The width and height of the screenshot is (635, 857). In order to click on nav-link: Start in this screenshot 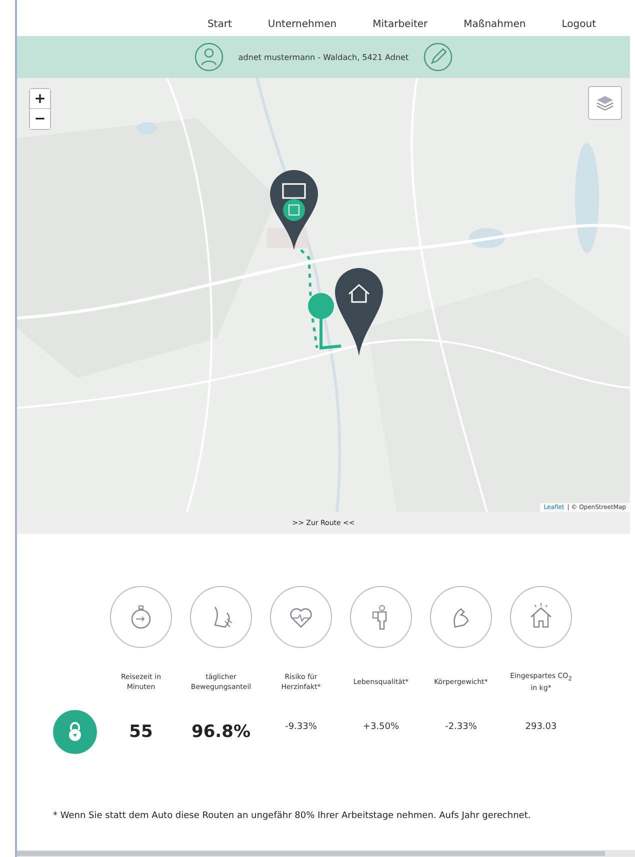, I will do `click(219, 27)`.